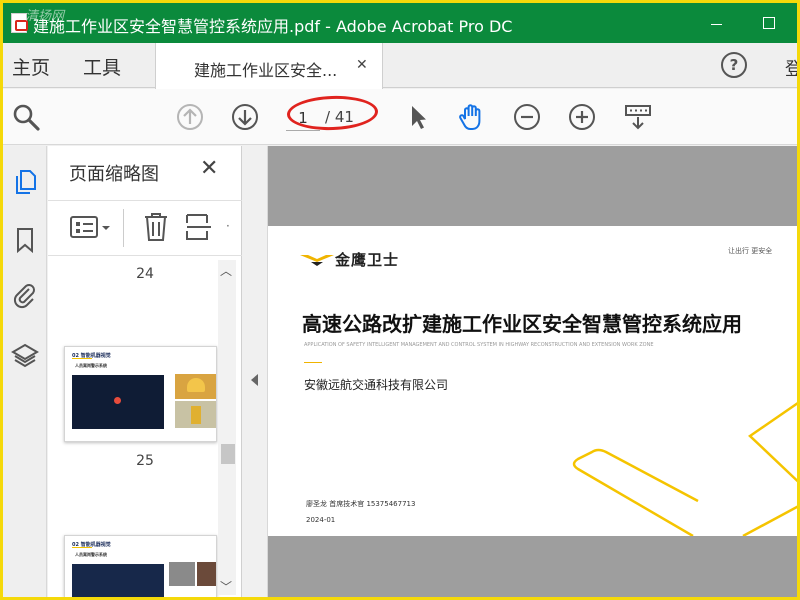 This screenshot has height=600, width=800. I want to click on page-thumbnails-icon, so click(25, 182).